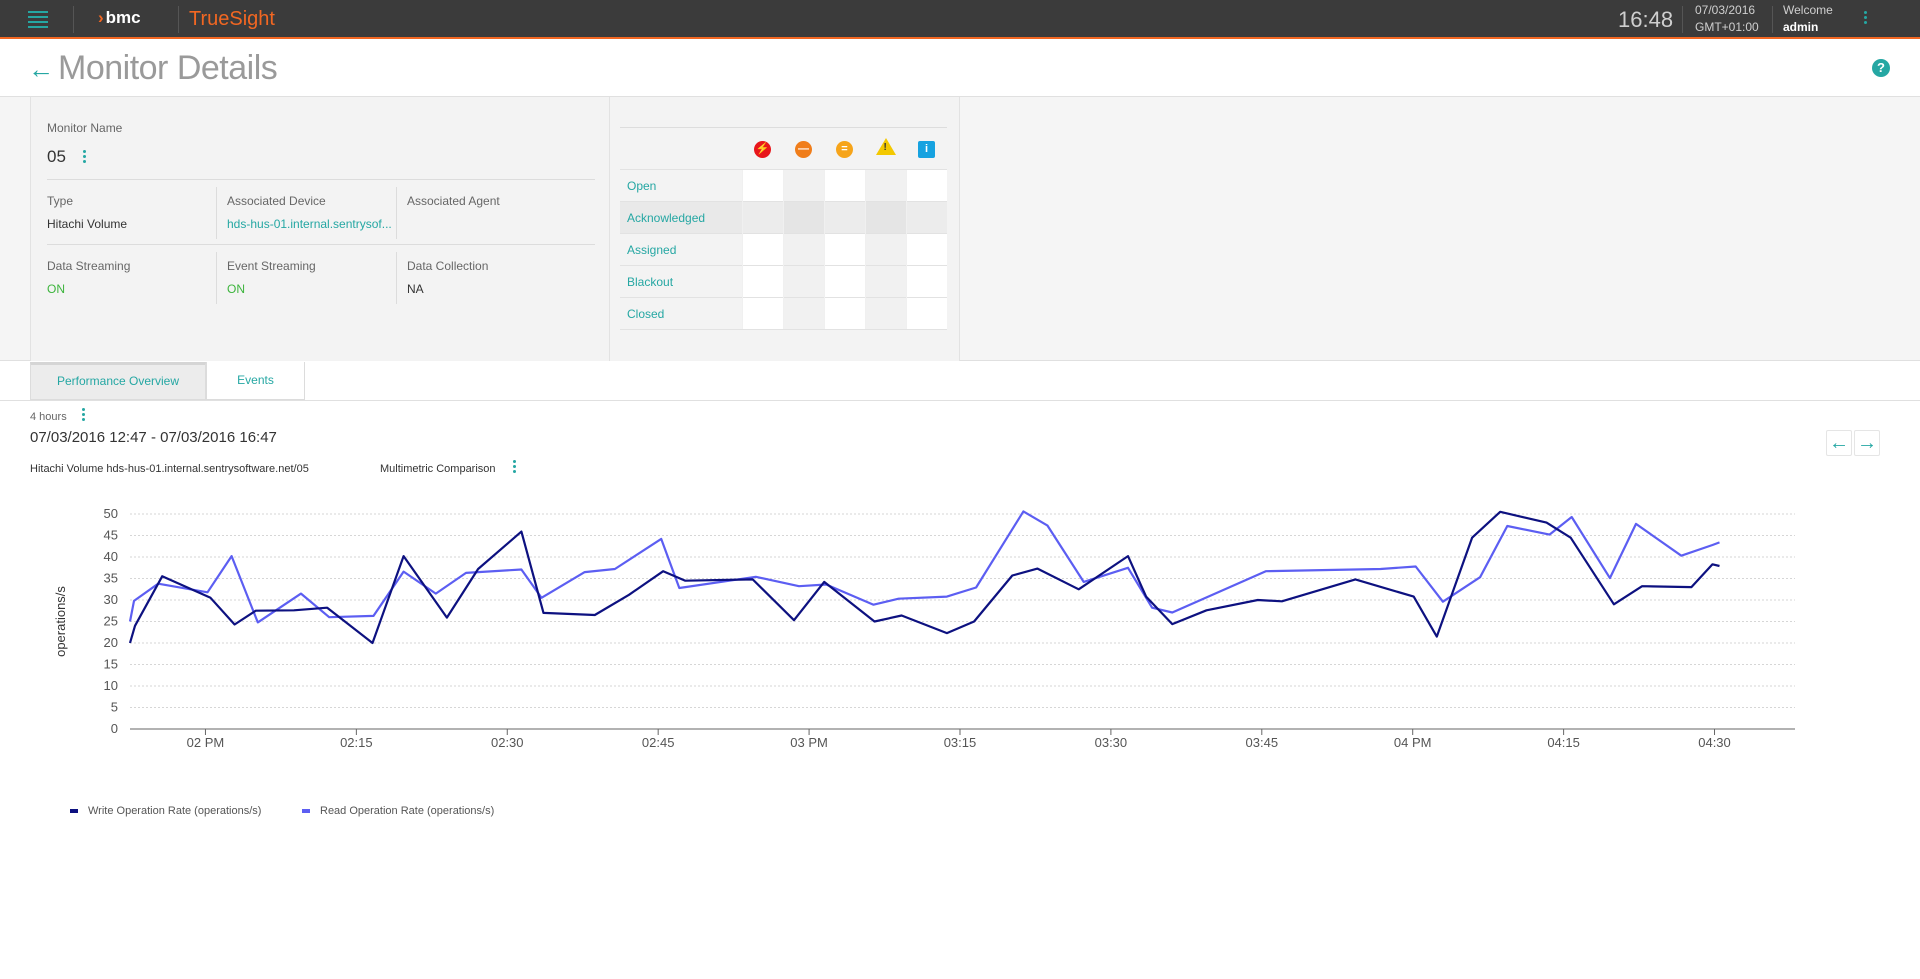  Describe the element at coordinates (1839, 443) in the screenshot. I see `previous-period-arrow-icon: ←` at that location.